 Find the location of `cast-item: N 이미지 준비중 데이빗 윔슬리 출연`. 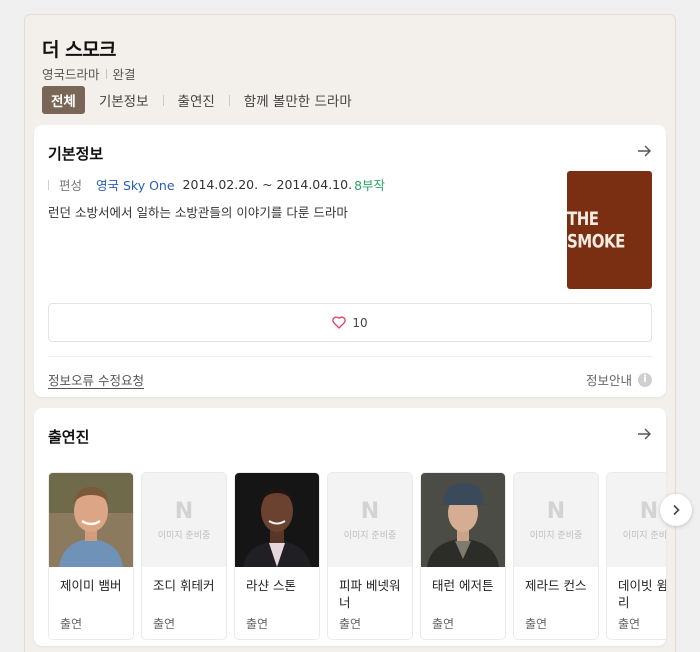

cast-item: N 이미지 준비중 데이빗 윔슬리 출연 is located at coordinates (636, 556).